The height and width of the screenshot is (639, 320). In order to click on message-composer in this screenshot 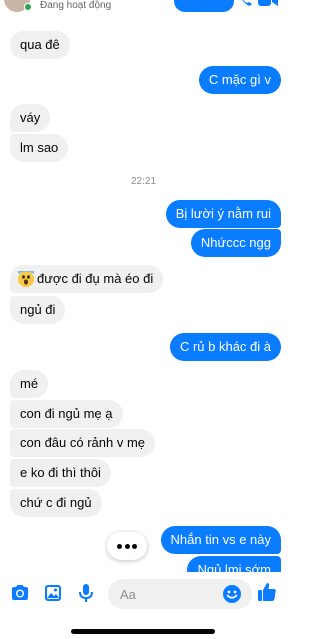, I will do `click(143, 605)`.